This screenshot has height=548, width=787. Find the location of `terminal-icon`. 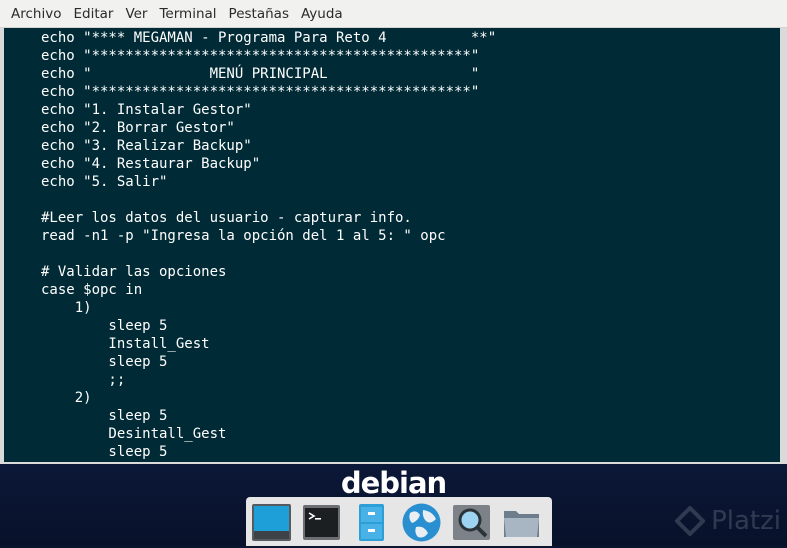

terminal-icon is located at coordinates (321, 522).